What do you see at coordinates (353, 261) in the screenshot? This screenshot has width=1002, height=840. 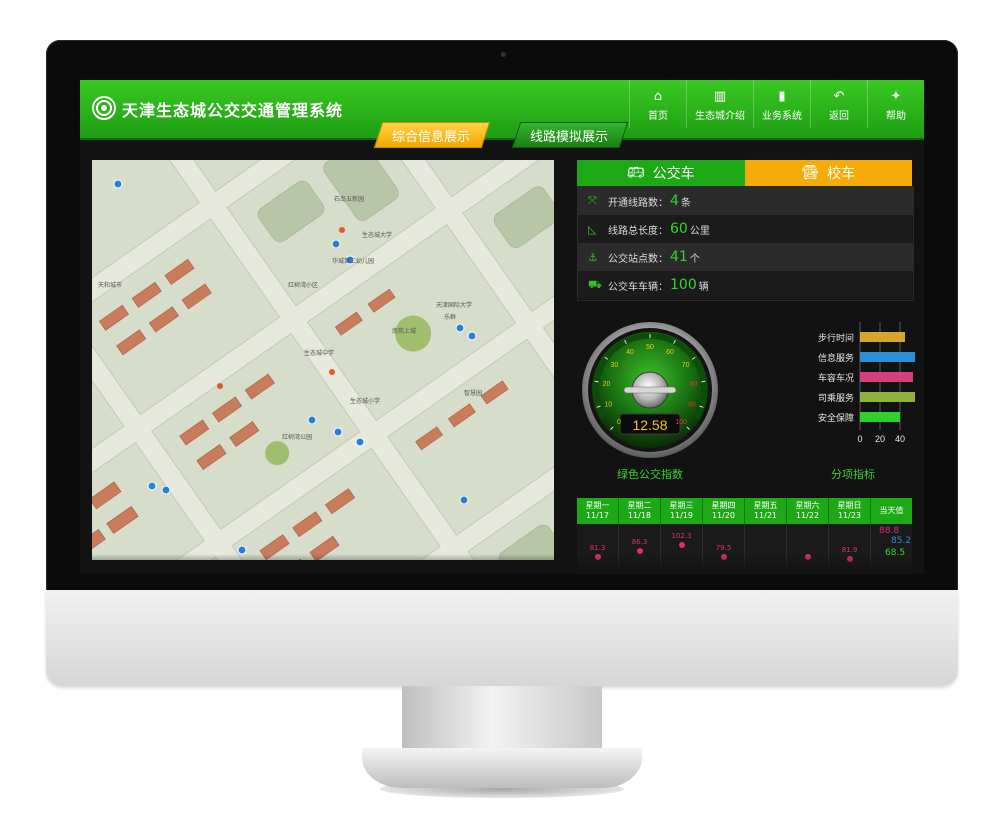 I see `map-label: 华城第二幼儿园` at bounding box center [353, 261].